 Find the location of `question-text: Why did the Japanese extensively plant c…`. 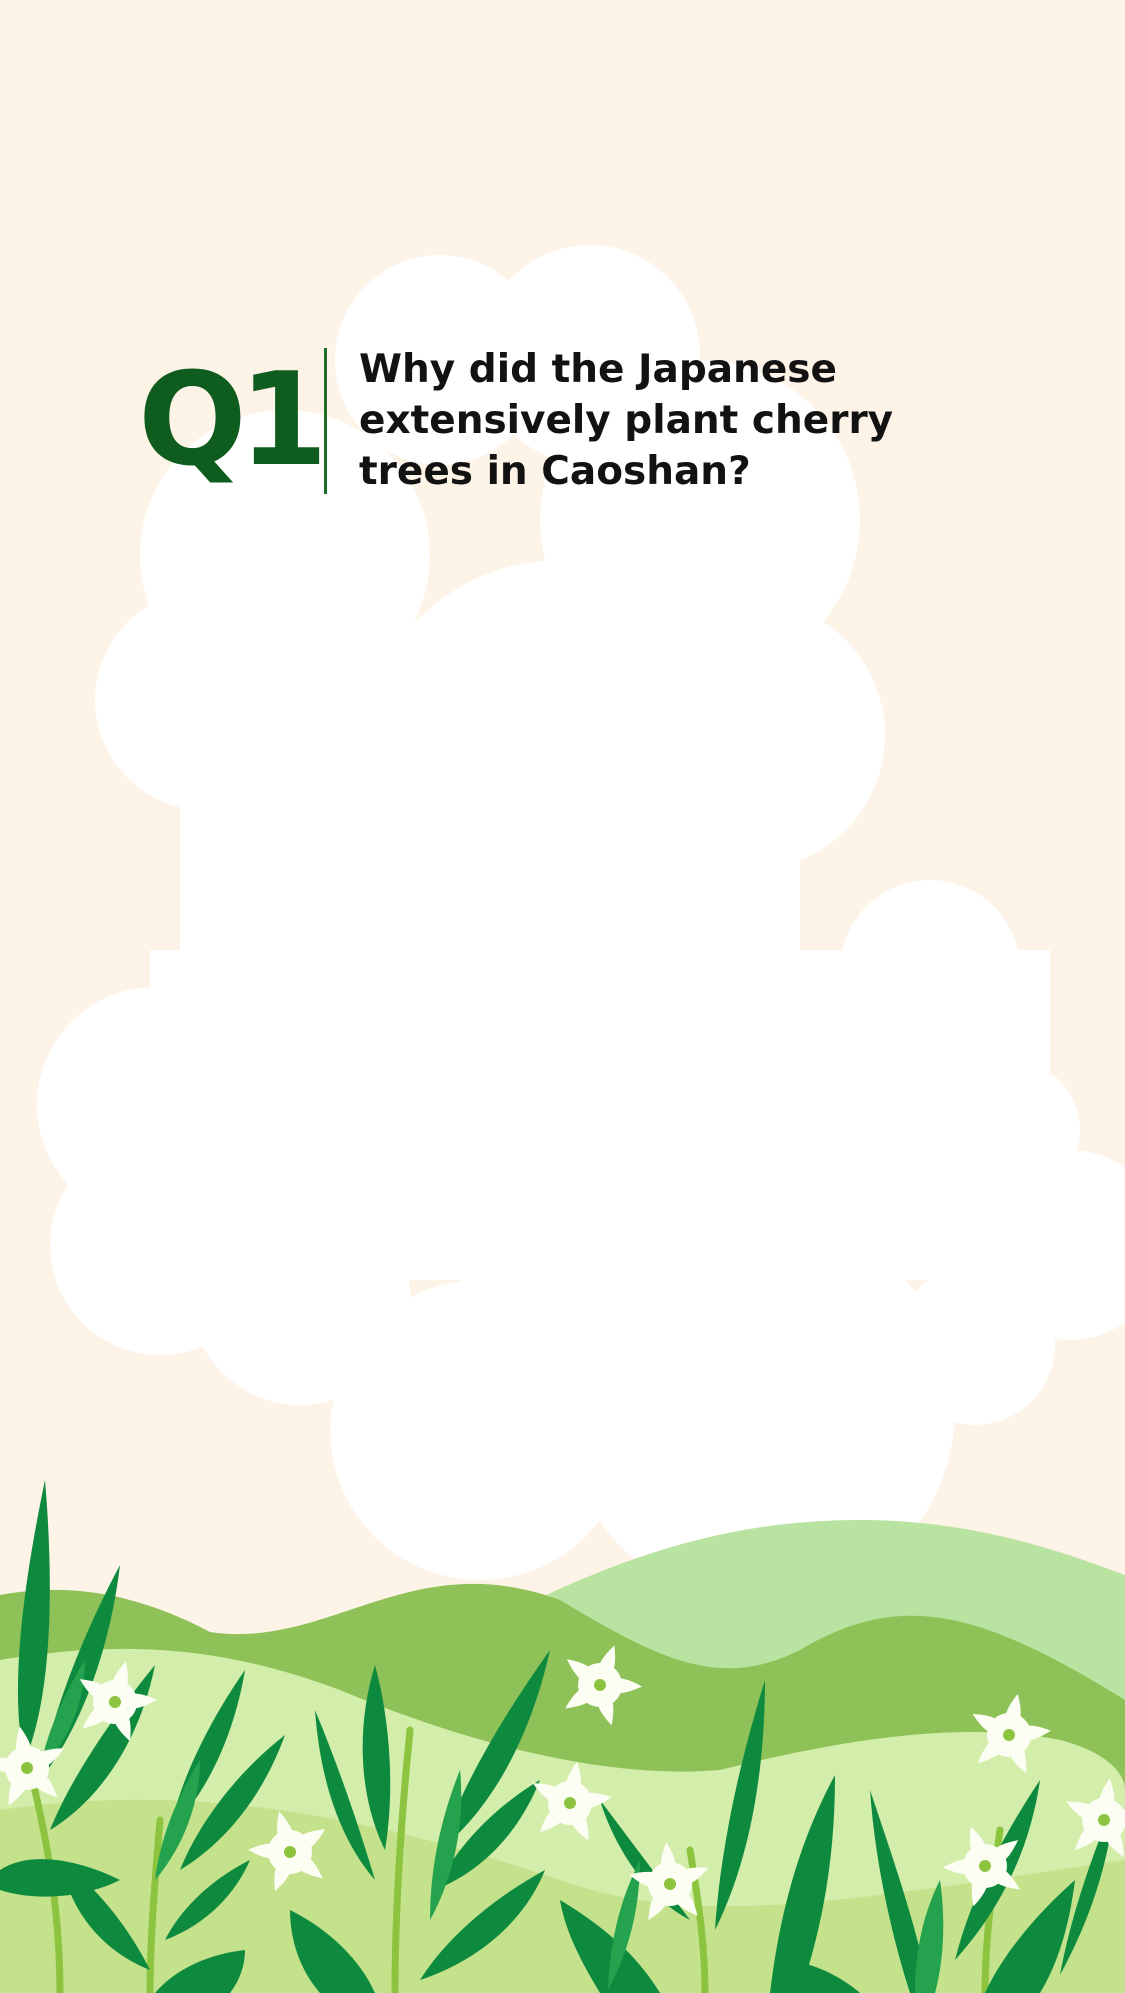

question-text: Why did the Japanese extensively plant c… is located at coordinates (639, 420).